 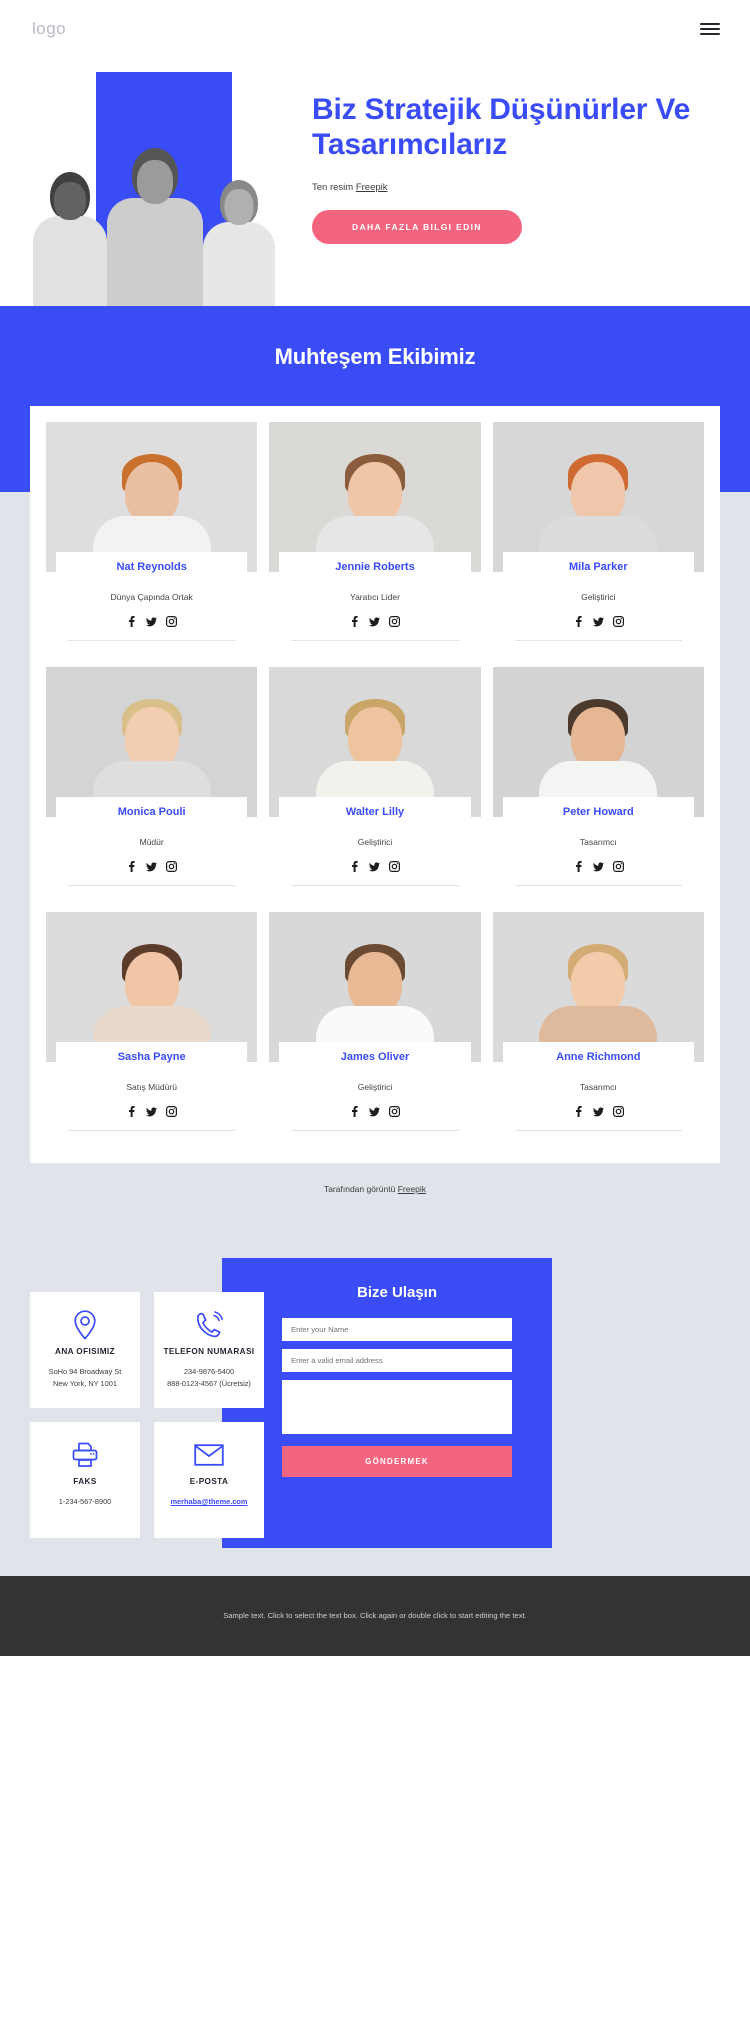 I want to click on contact-info-title: FAKS, so click(x=85, y=1481).